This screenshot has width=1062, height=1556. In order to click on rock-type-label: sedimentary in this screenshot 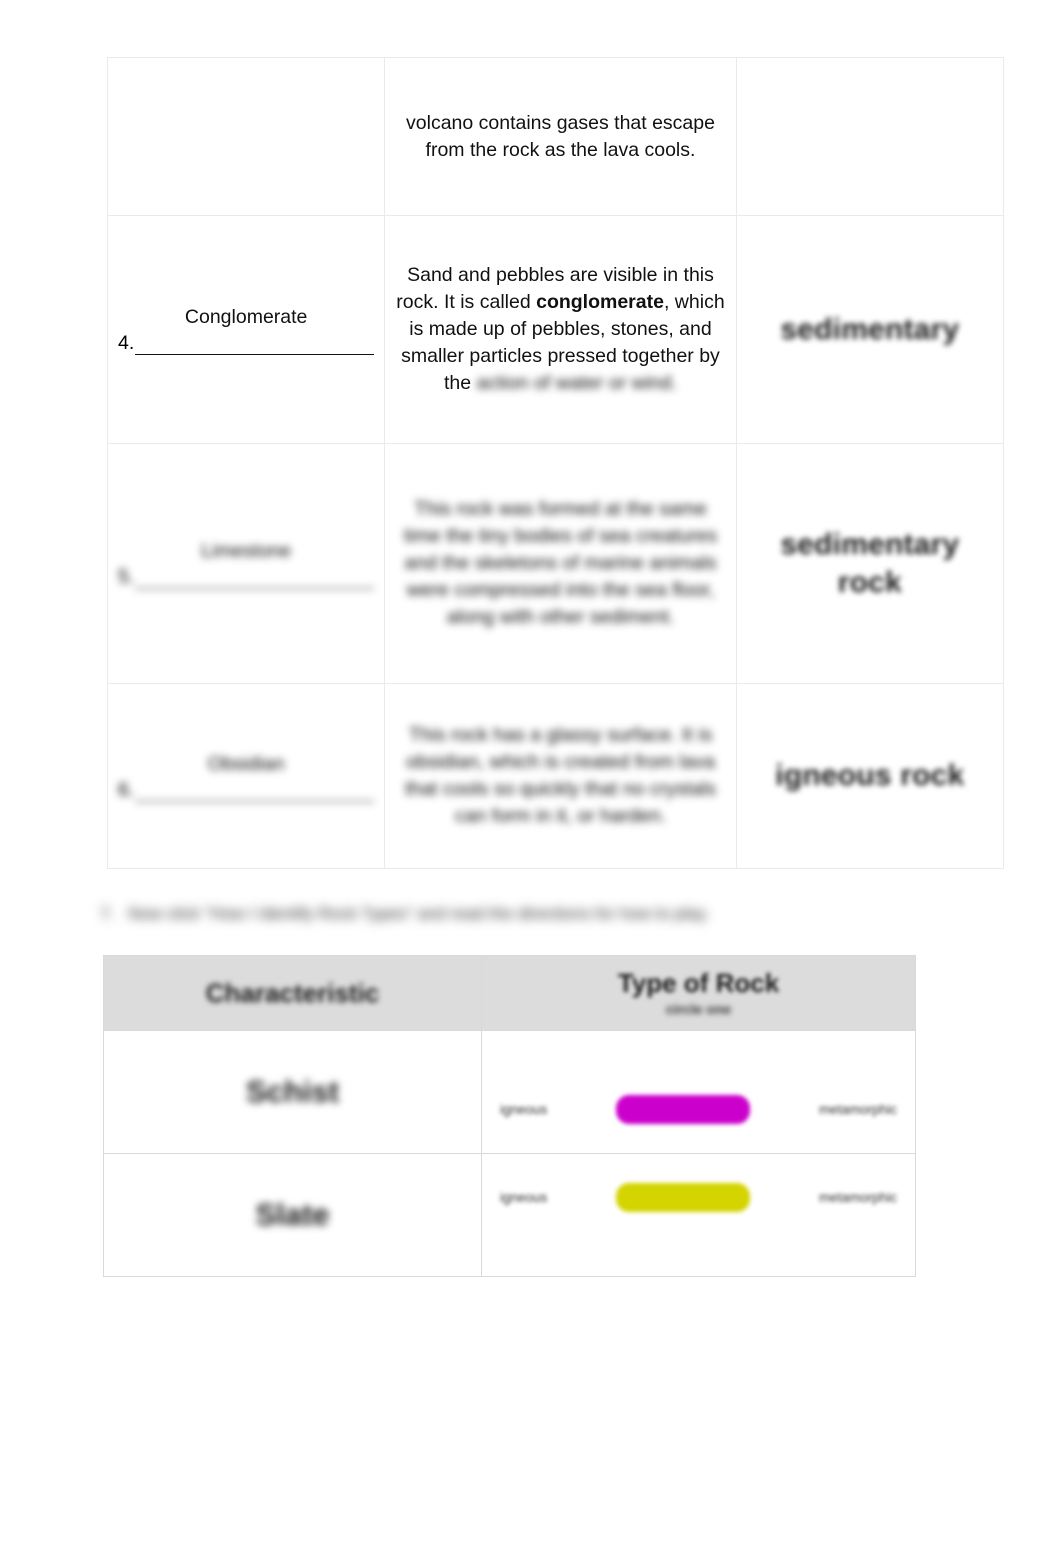, I will do `click(870, 329)`.